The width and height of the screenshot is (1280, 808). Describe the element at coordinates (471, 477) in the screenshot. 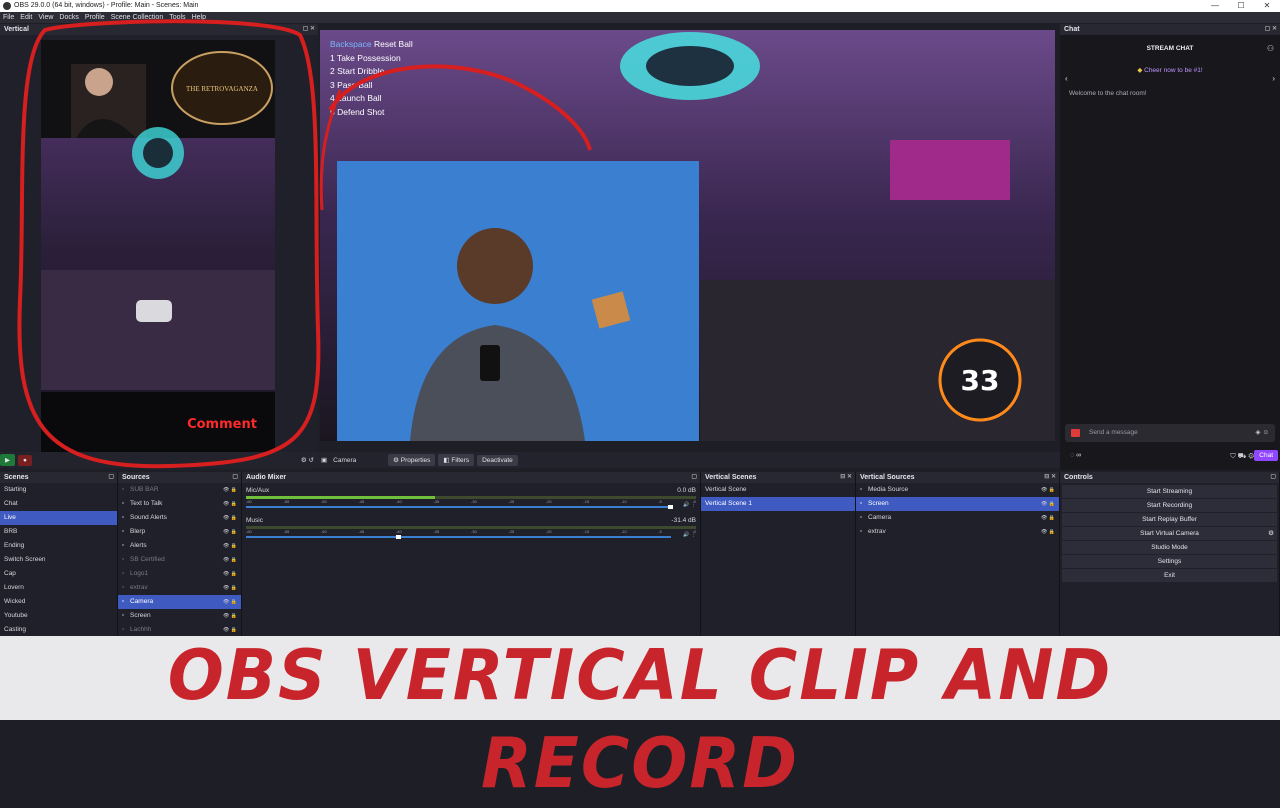

I see `audio-mixer-title: Audio Mixer ▢` at that location.